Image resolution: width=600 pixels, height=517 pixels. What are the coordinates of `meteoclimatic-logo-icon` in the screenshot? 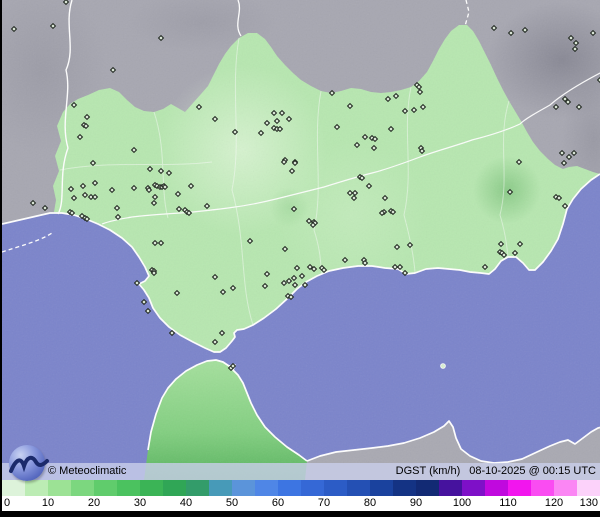 It's located at (29, 463).